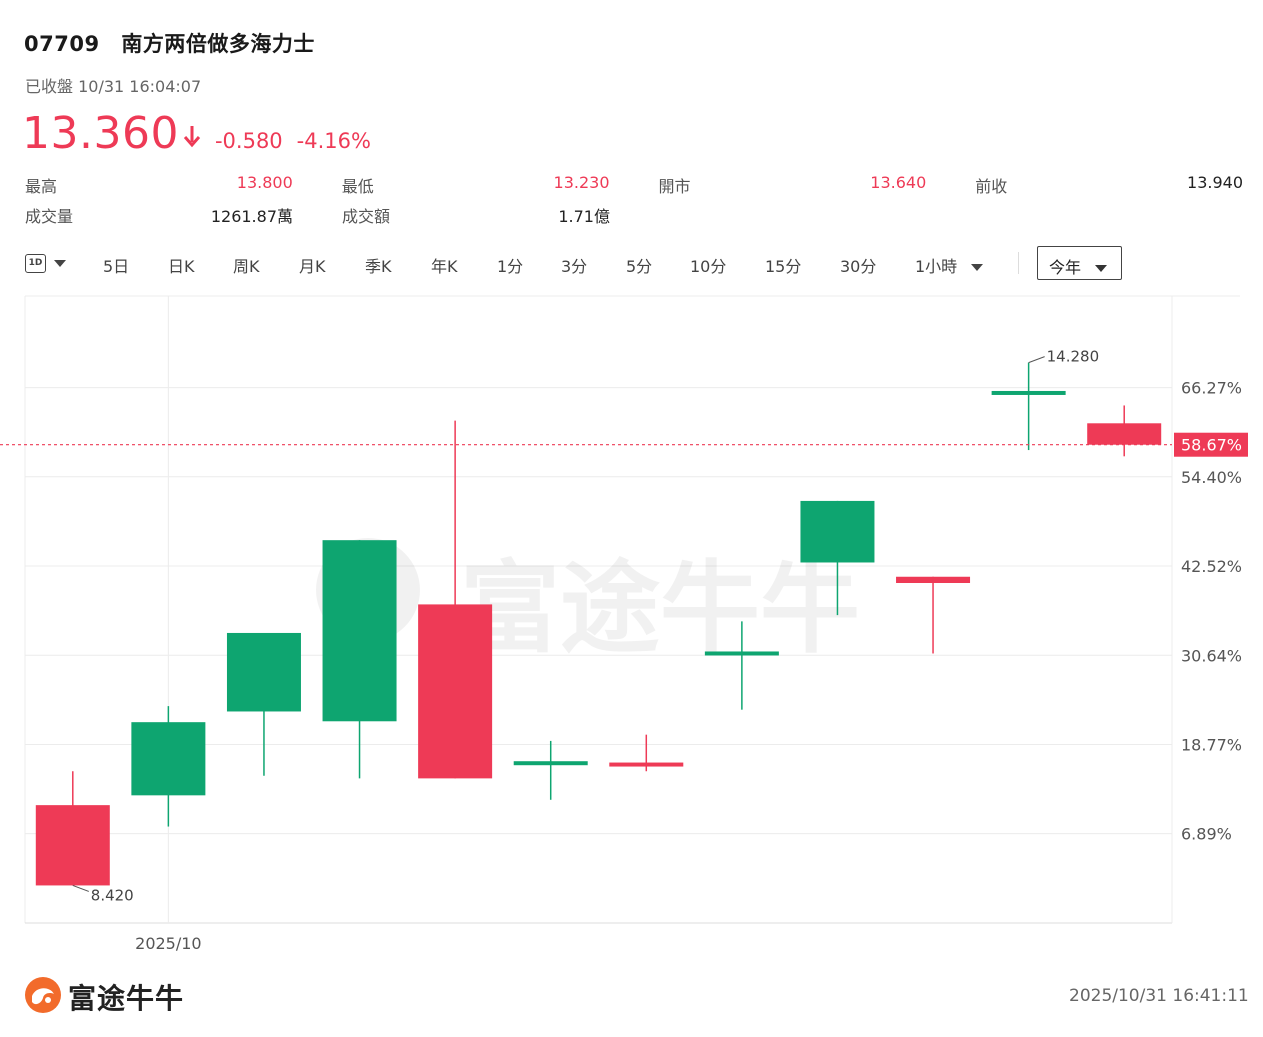 This screenshot has width=1263, height=1037. I want to click on high-annotation-leader, so click(1036, 360).